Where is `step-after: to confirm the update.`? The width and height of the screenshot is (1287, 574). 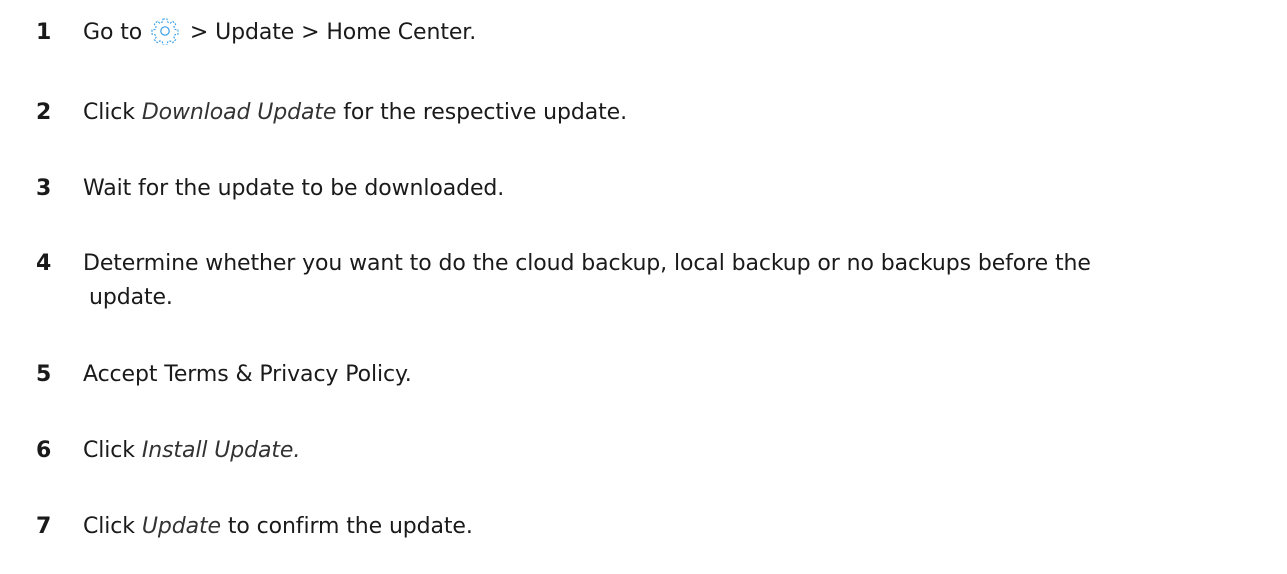 step-after: to confirm the update. is located at coordinates (350, 526).